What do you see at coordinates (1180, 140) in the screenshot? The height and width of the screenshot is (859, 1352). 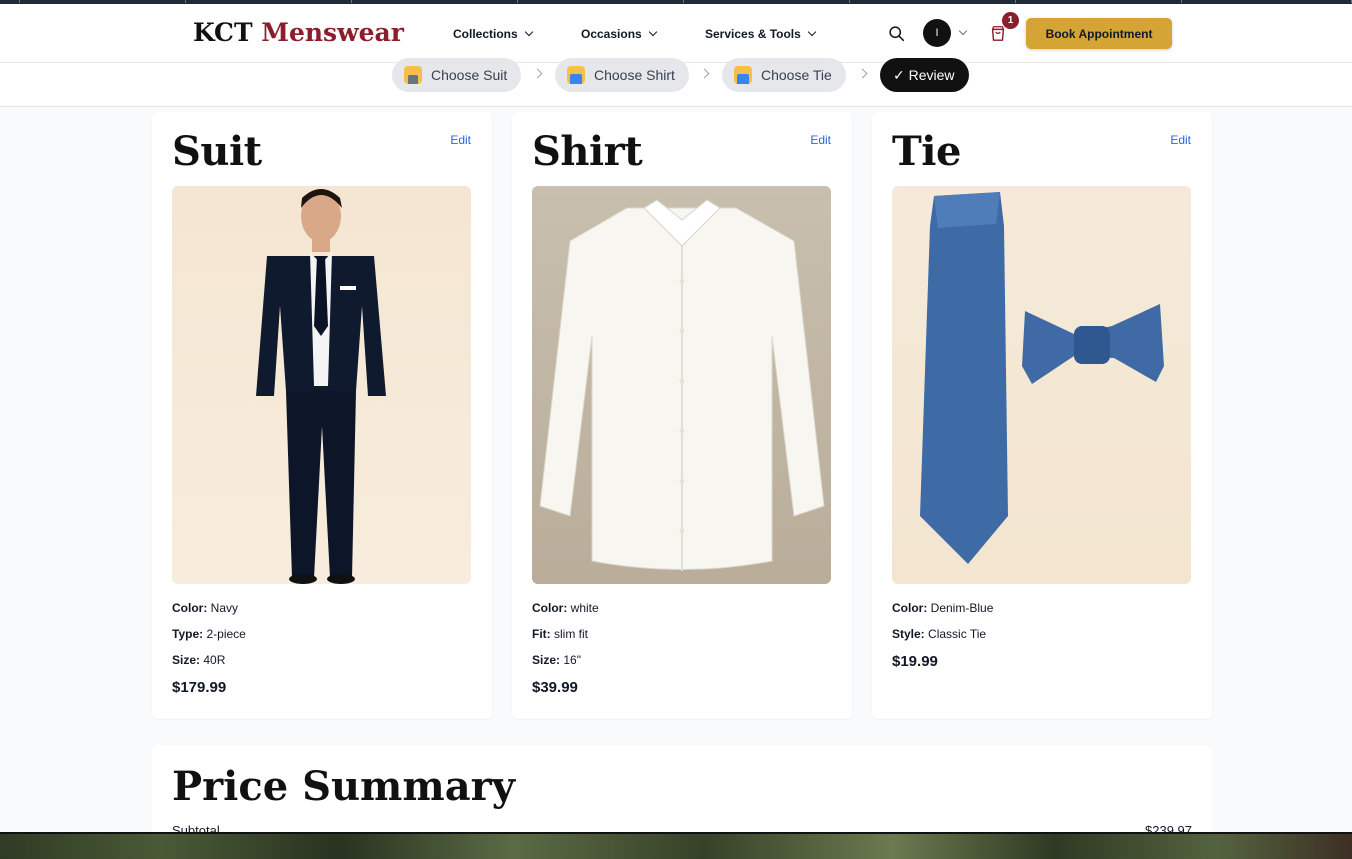 I see `edit-tie-link: Edit` at bounding box center [1180, 140].